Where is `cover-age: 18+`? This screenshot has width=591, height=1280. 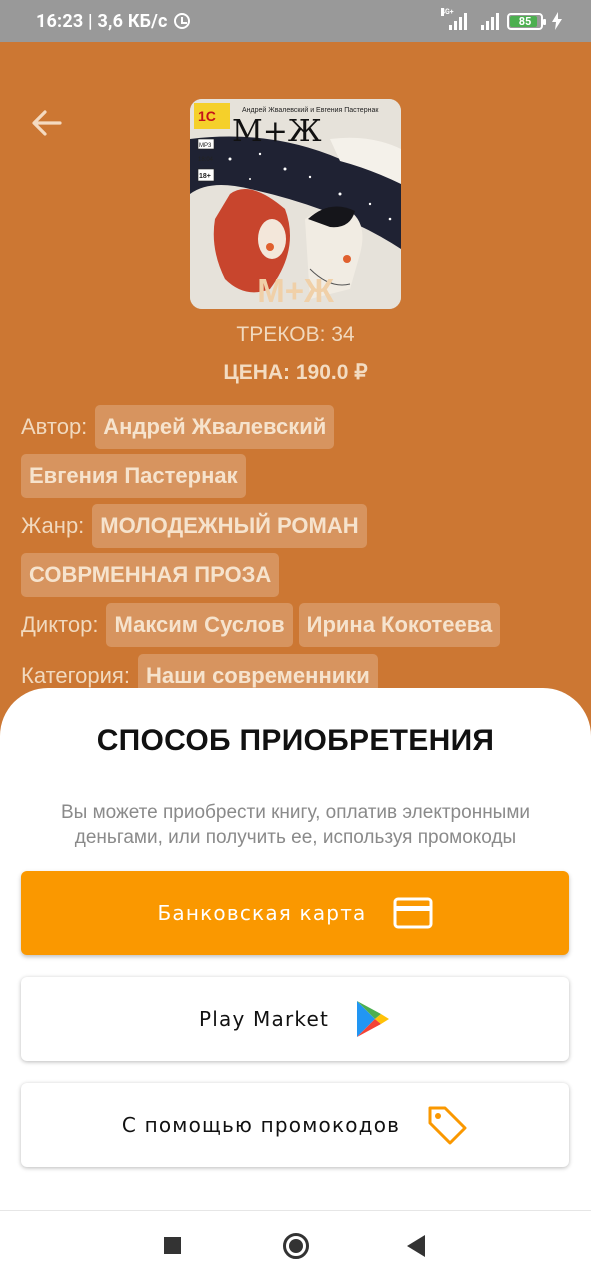 cover-age: 18+ is located at coordinates (205, 176).